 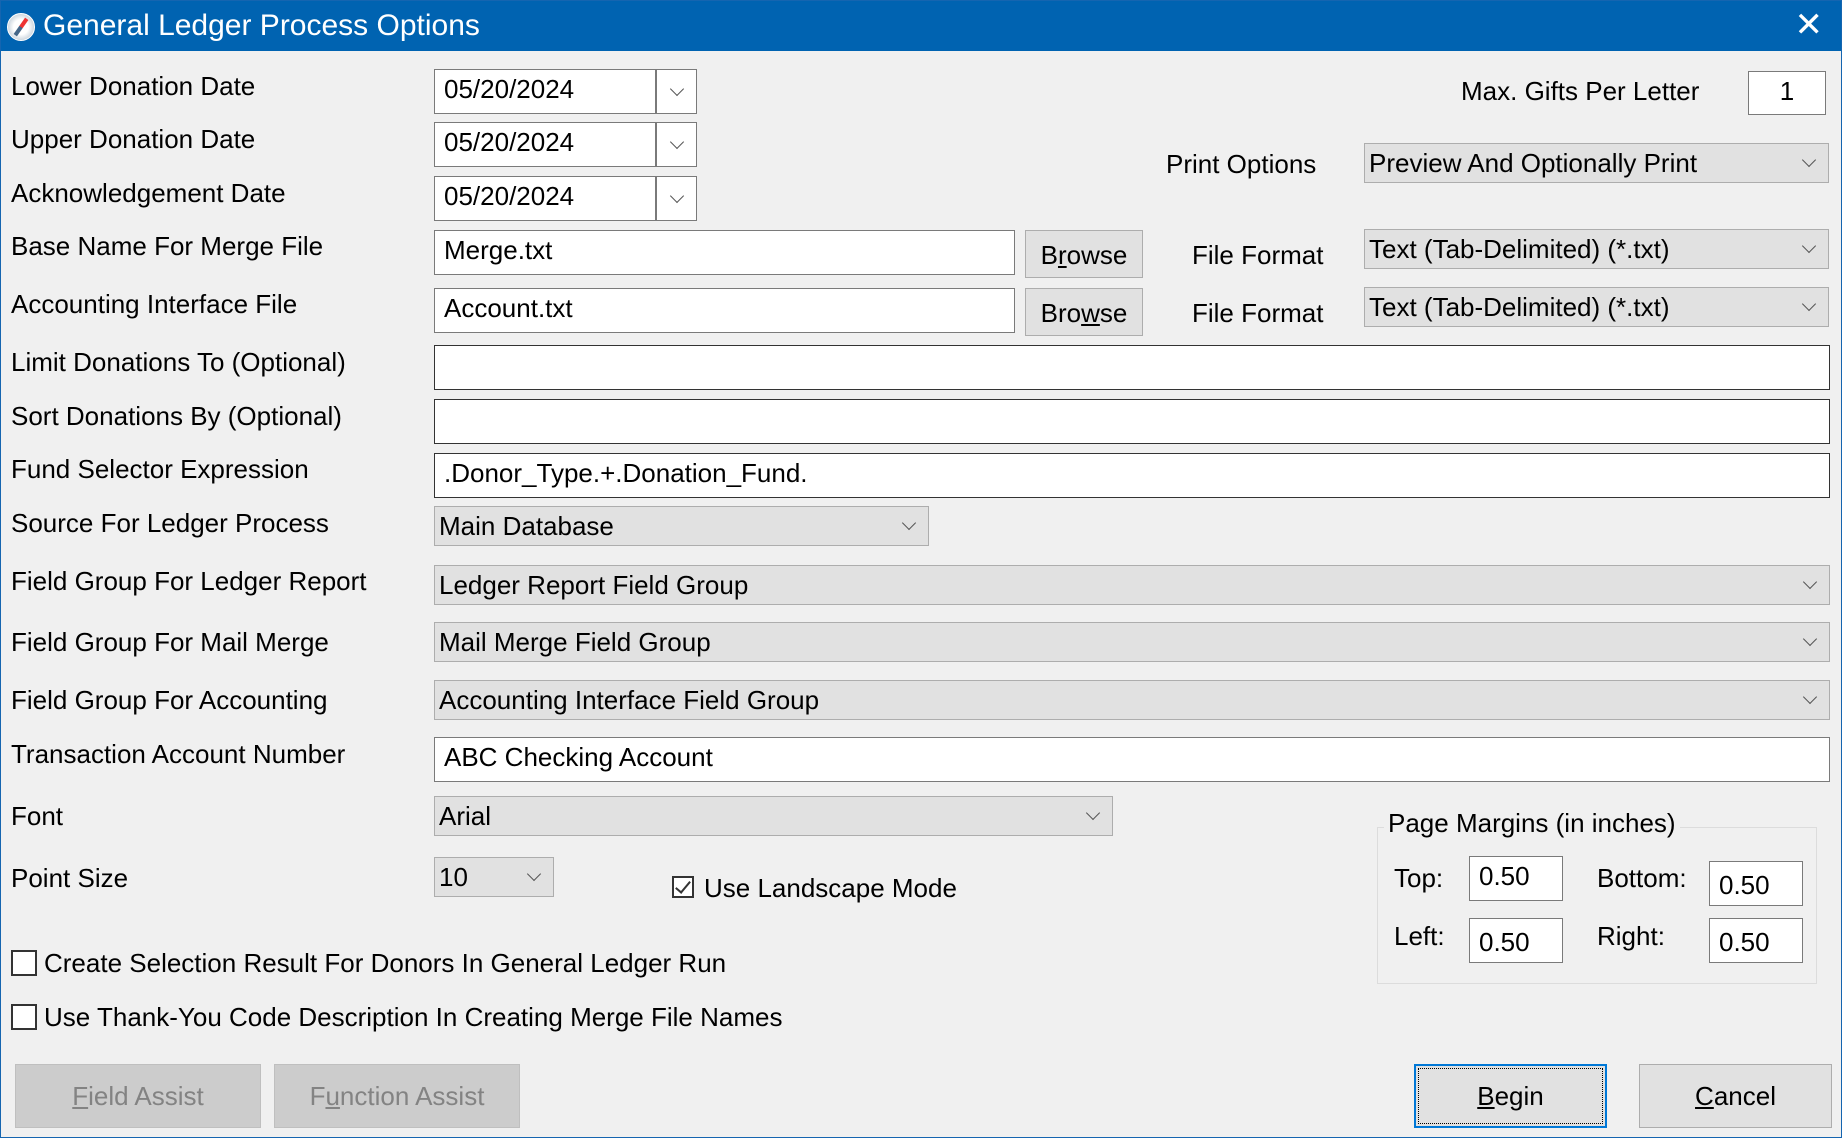 I want to click on landscape-label: Use Landscape Mode, so click(x=830, y=888).